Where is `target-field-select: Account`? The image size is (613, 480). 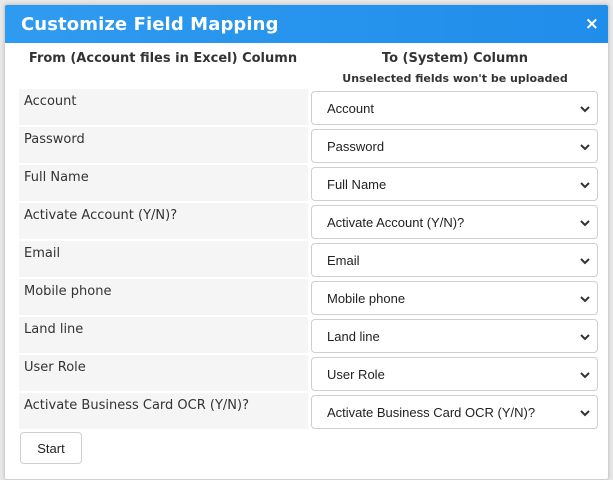
target-field-select: Account is located at coordinates (454, 108).